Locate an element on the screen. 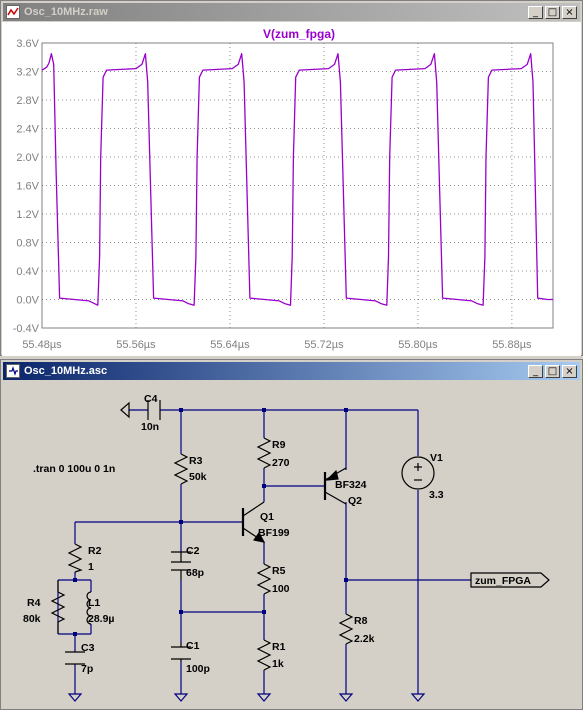 This screenshot has width=583, height=710. y-tick-label: 3.6V is located at coordinates (27, 44).